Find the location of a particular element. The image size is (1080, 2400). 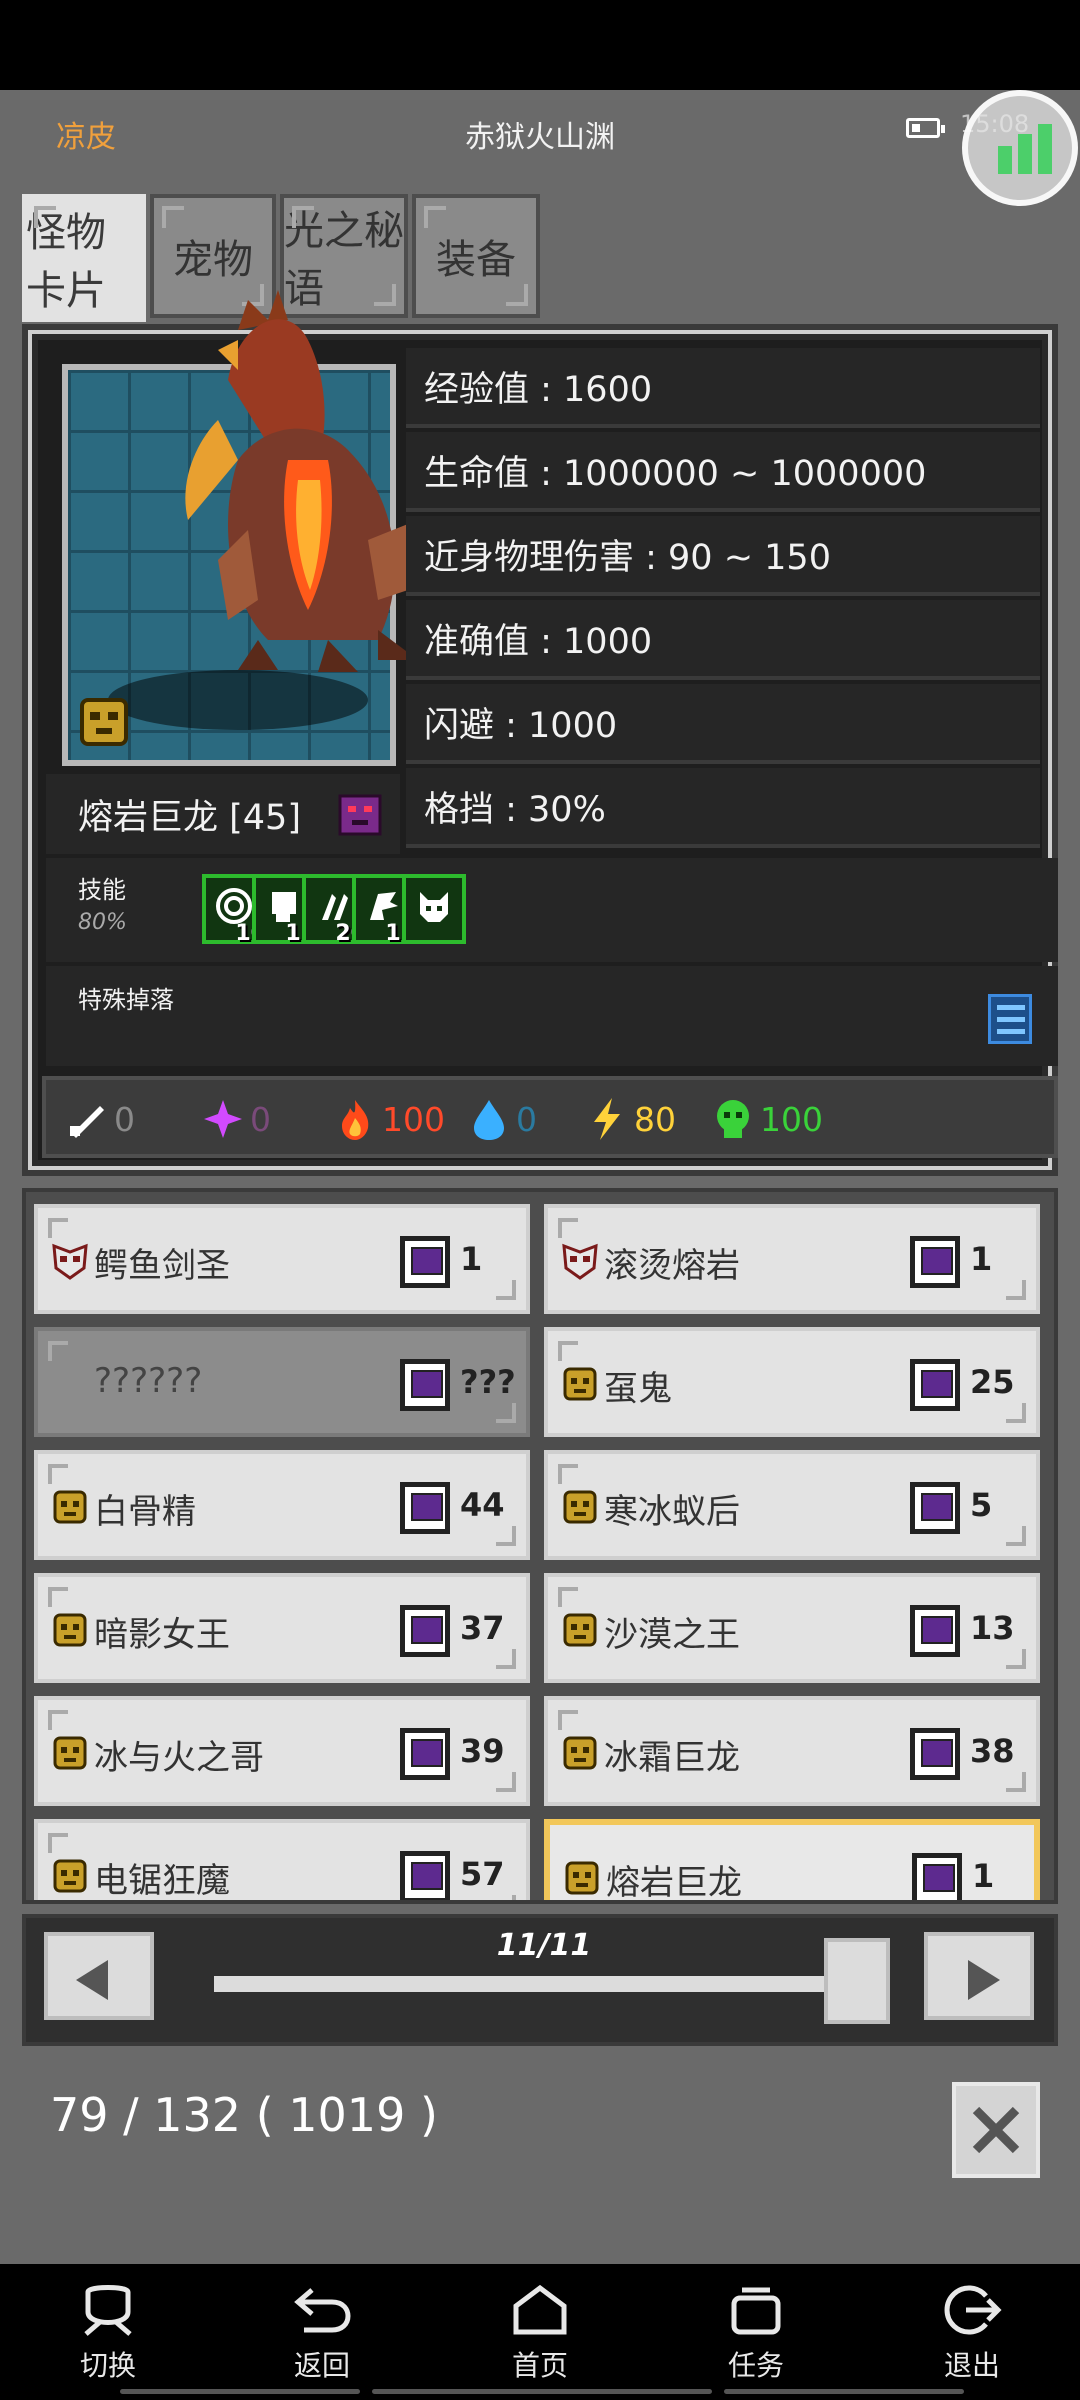

page-slider-thumb is located at coordinates (857, 1981).